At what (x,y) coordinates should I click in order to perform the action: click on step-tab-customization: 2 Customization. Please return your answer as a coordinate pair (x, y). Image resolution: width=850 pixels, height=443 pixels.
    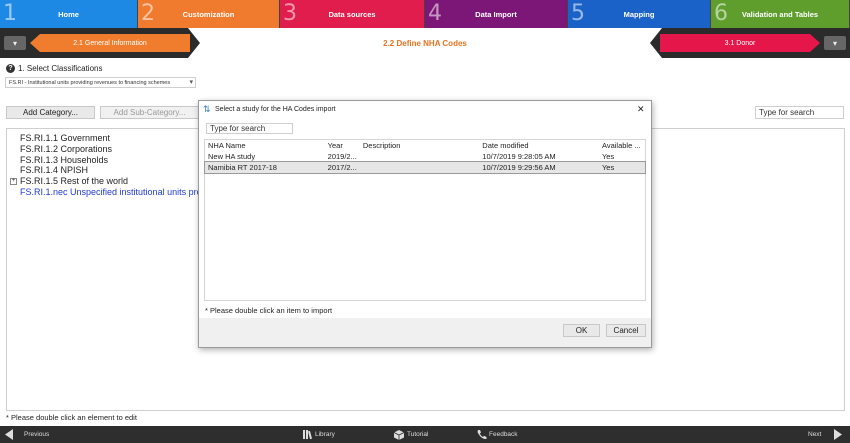
    Looking at the image, I should click on (209, 14).